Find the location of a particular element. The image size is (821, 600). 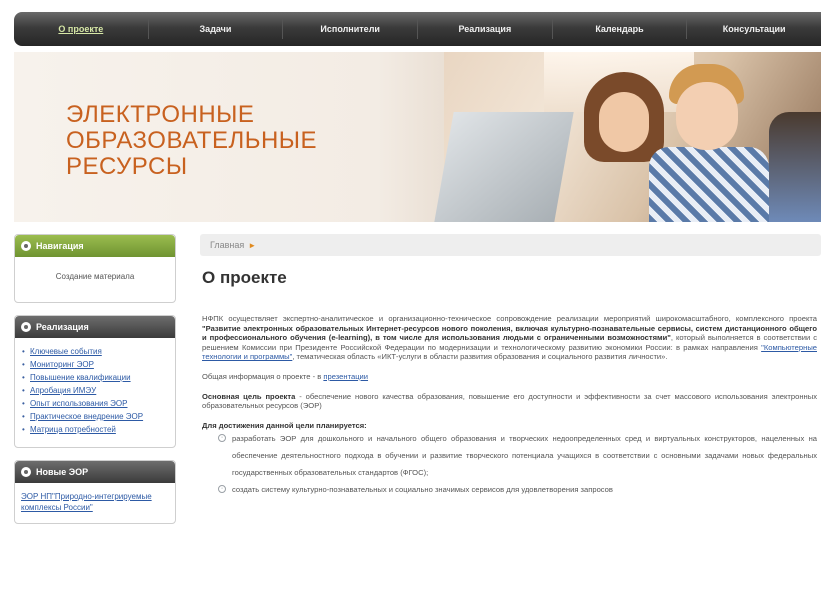

realization-link-monitoring: Мониторинг ЭОР is located at coordinates (62, 364).